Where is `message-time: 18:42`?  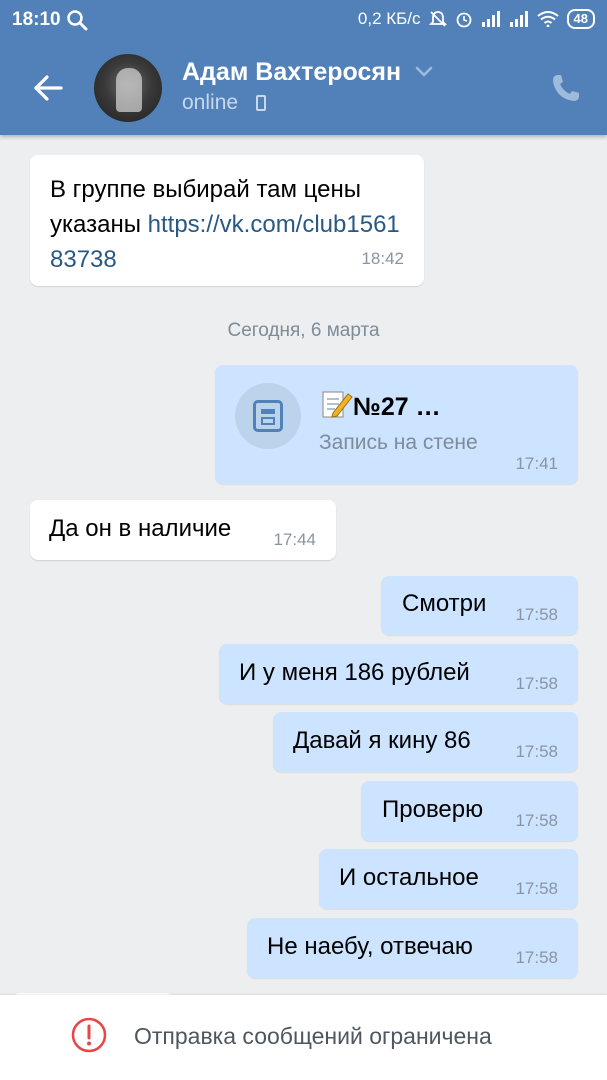
message-time: 18:42 is located at coordinates (382, 258).